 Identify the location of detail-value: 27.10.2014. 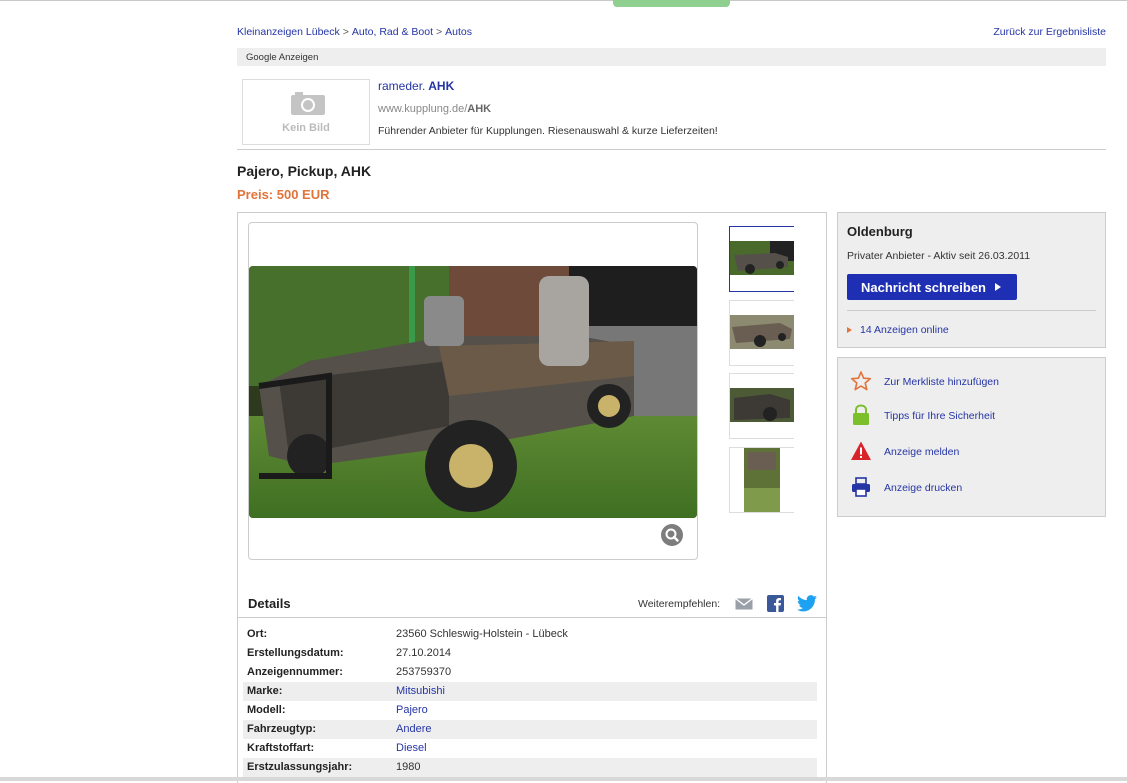
(424, 653).